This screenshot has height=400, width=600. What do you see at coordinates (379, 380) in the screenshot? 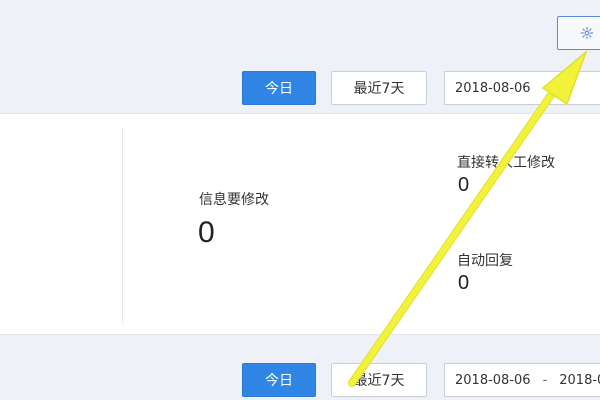
I see `last-7-days-button-bottom: 最近7天` at bounding box center [379, 380].